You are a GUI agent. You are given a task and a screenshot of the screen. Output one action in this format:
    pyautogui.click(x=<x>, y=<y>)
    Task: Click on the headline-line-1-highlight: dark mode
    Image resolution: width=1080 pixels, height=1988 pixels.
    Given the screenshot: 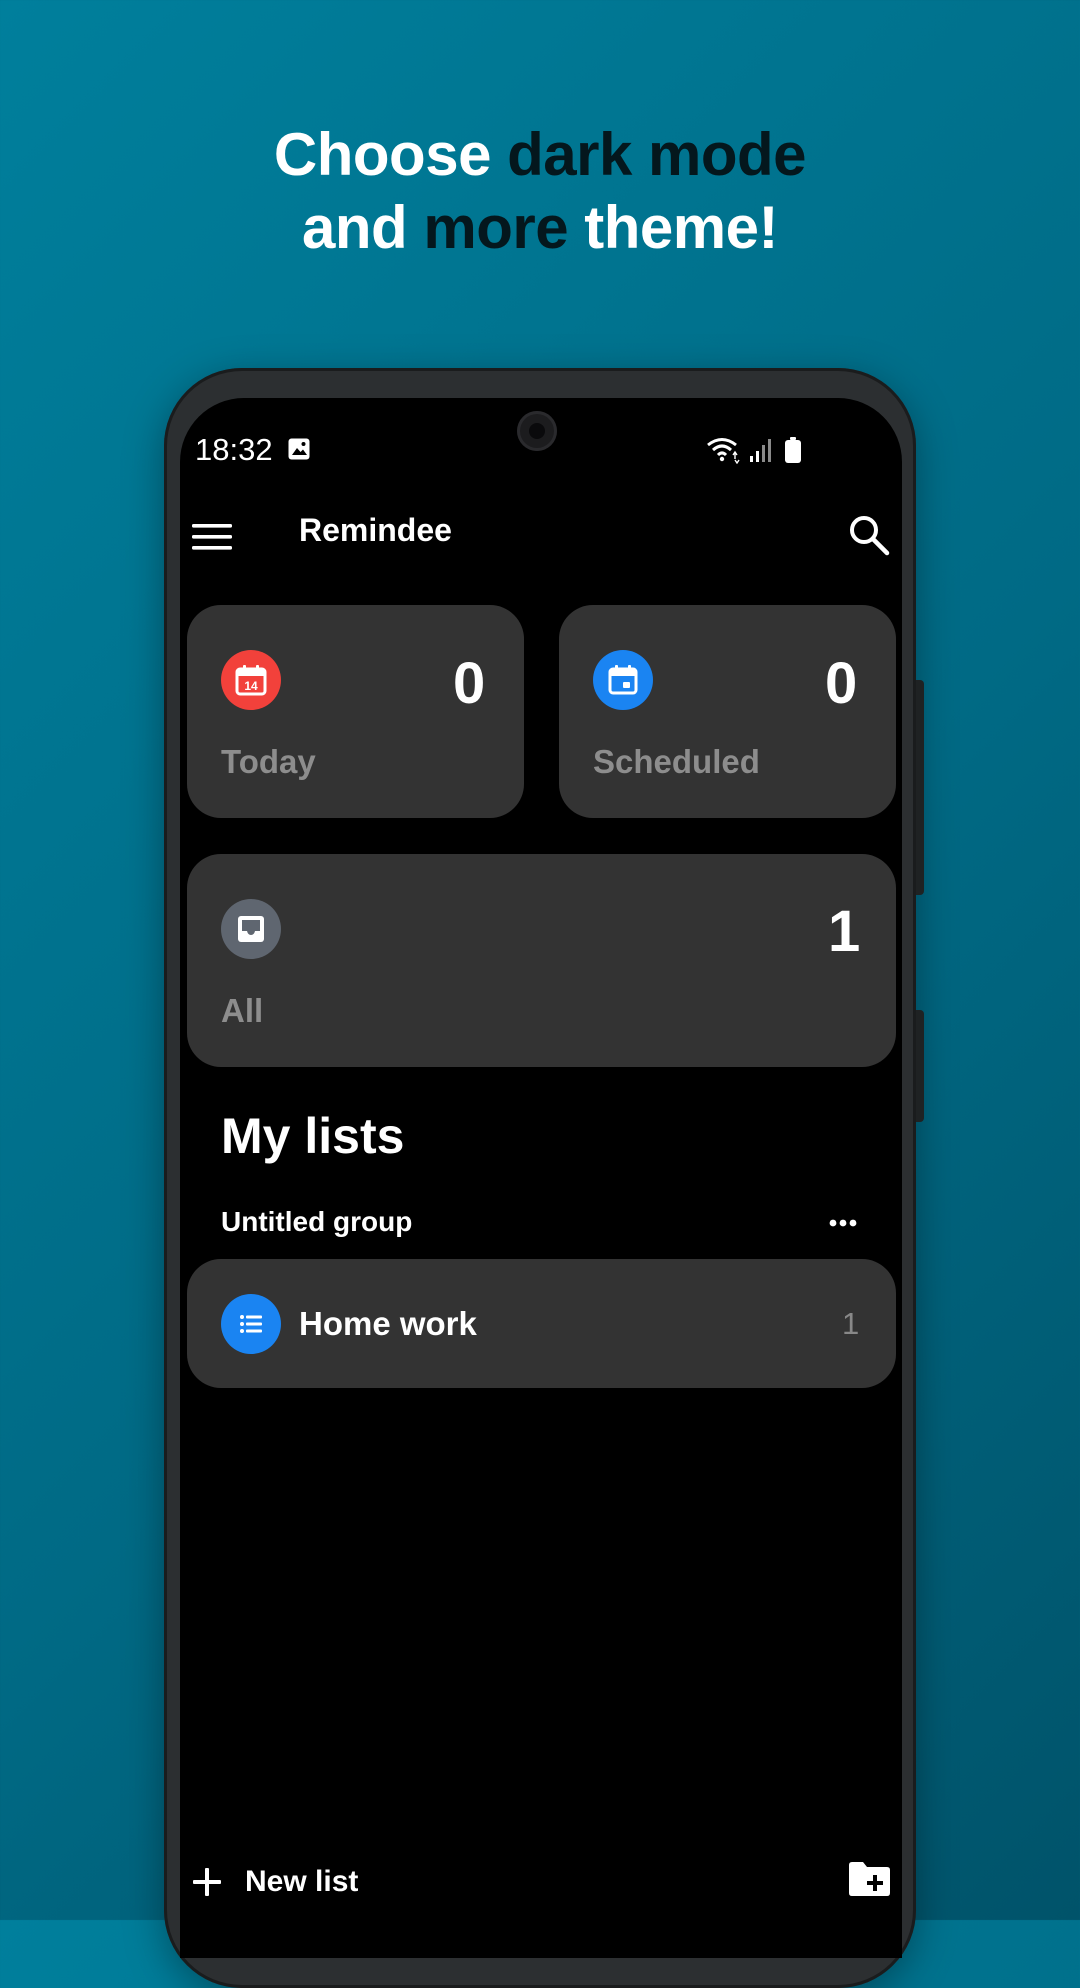 What is the action you would take?
    pyautogui.click(x=657, y=154)
    